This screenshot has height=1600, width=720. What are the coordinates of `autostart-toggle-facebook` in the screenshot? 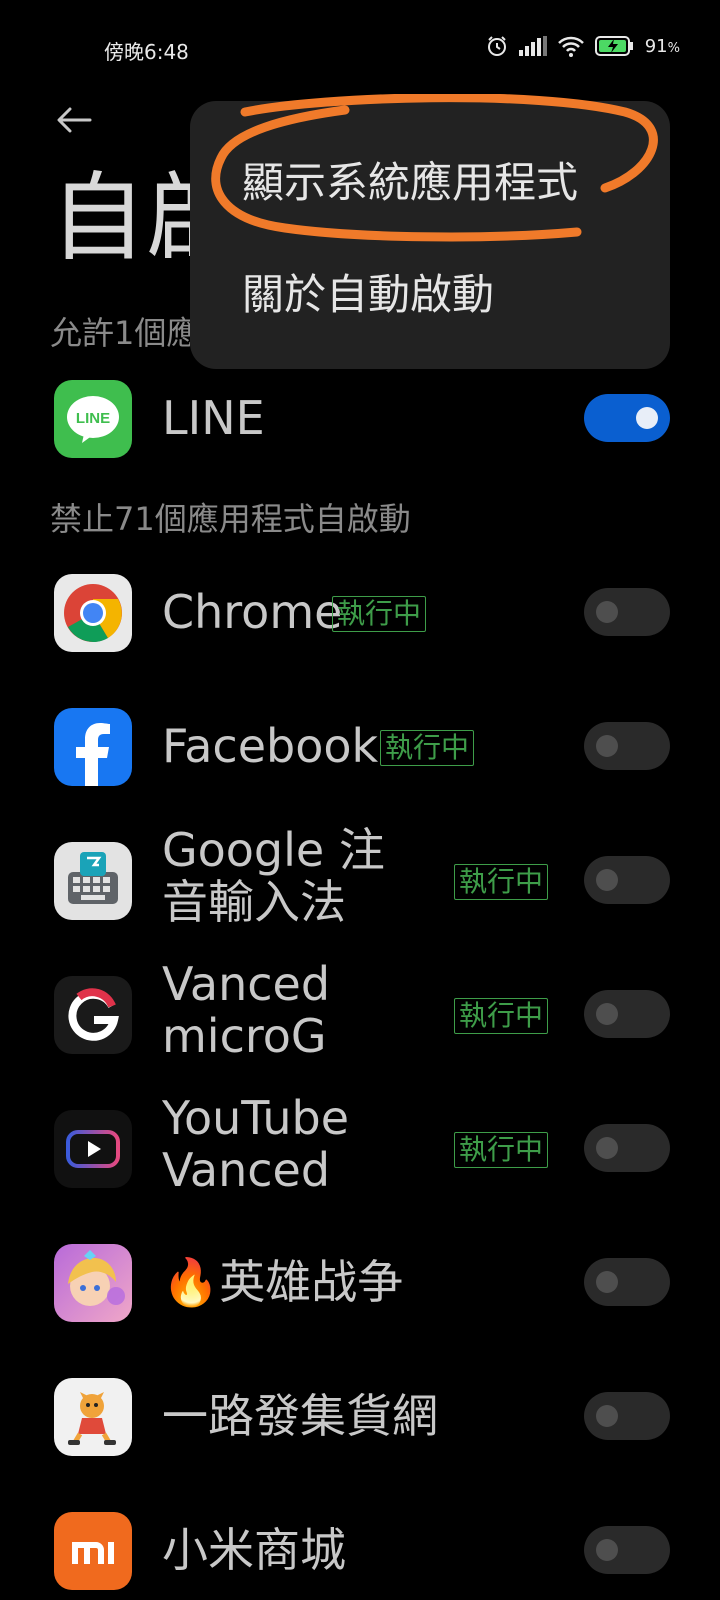 It's located at (627, 746).